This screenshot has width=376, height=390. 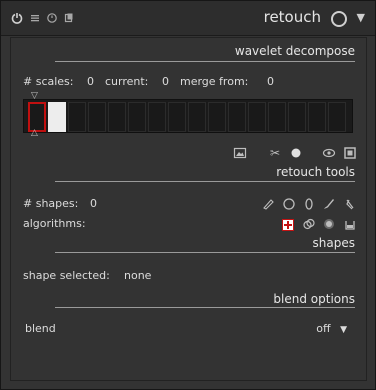 What do you see at coordinates (339, 19) in the screenshot?
I see `multi-instance-icon` at bounding box center [339, 19].